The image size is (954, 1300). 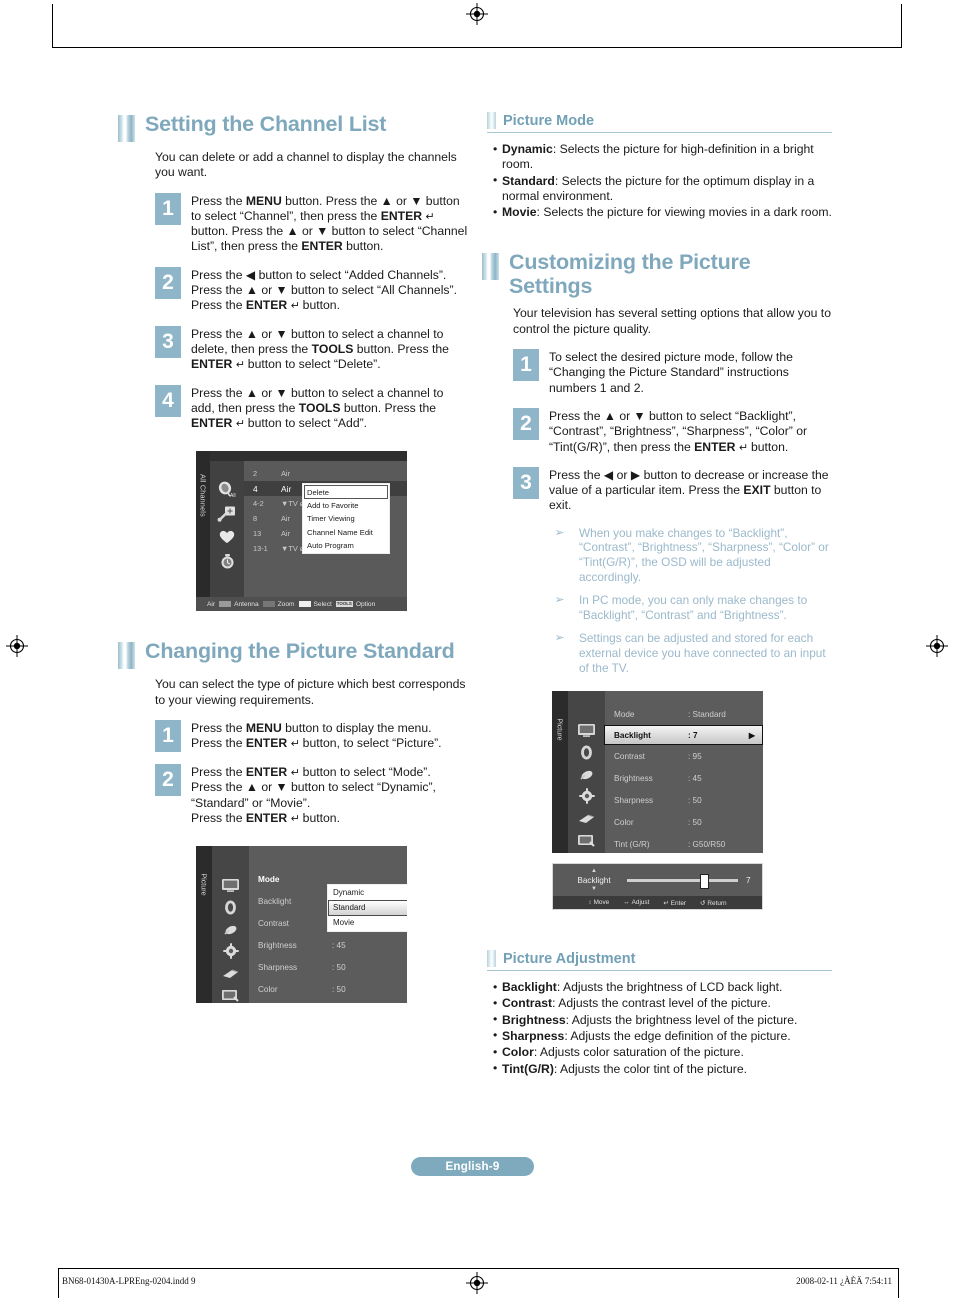 What do you see at coordinates (258, 504) in the screenshot?
I see `channel-number: 4-2` at bounding box center [258, 504].